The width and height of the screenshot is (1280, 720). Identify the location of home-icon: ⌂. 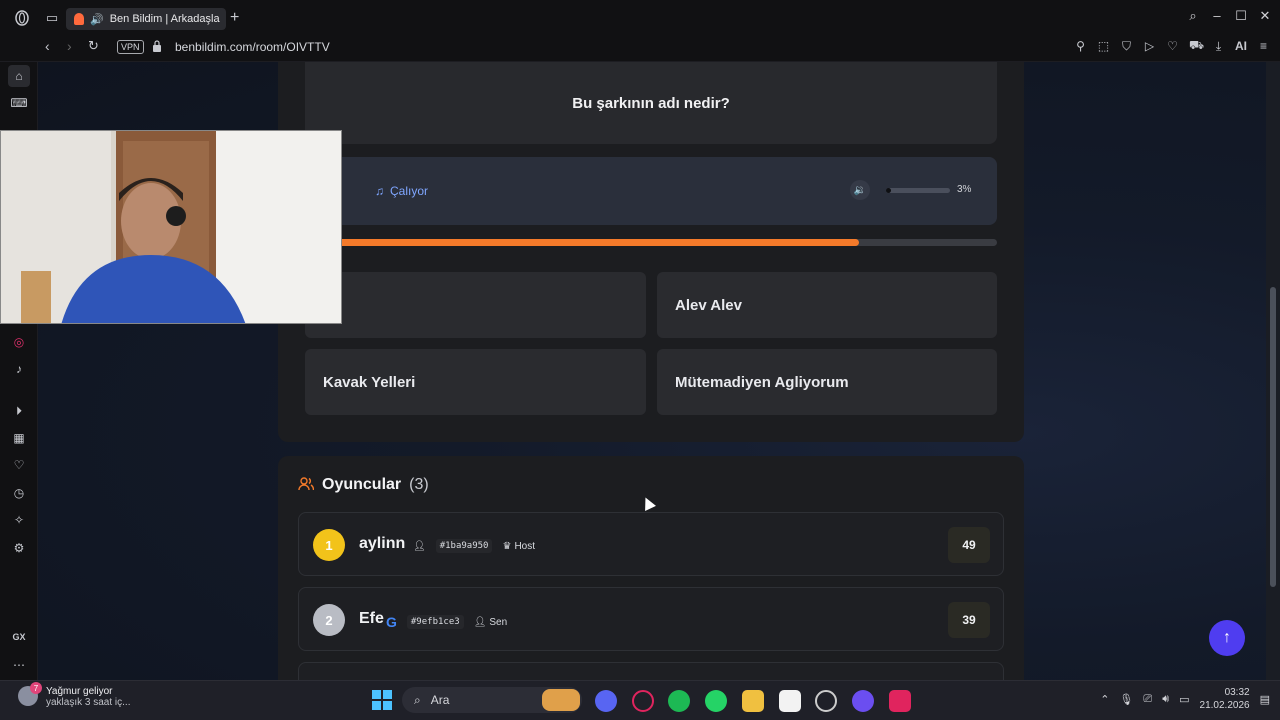
(19, 76).